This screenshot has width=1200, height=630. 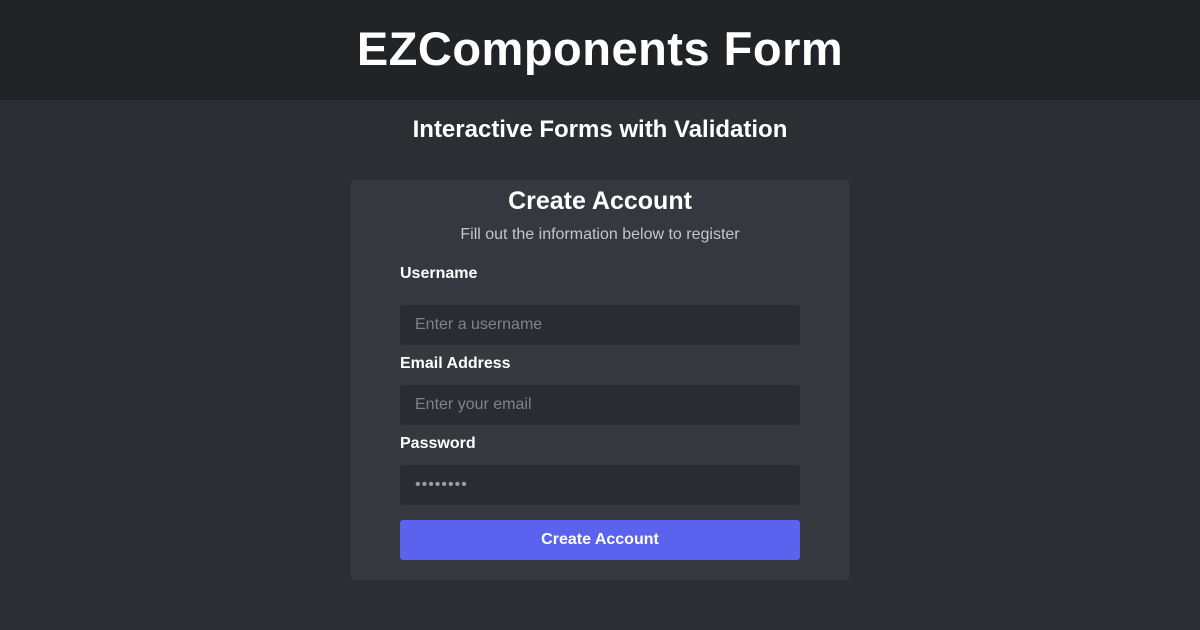 I want to click on password-label: Password, so click(x=438, y=443).